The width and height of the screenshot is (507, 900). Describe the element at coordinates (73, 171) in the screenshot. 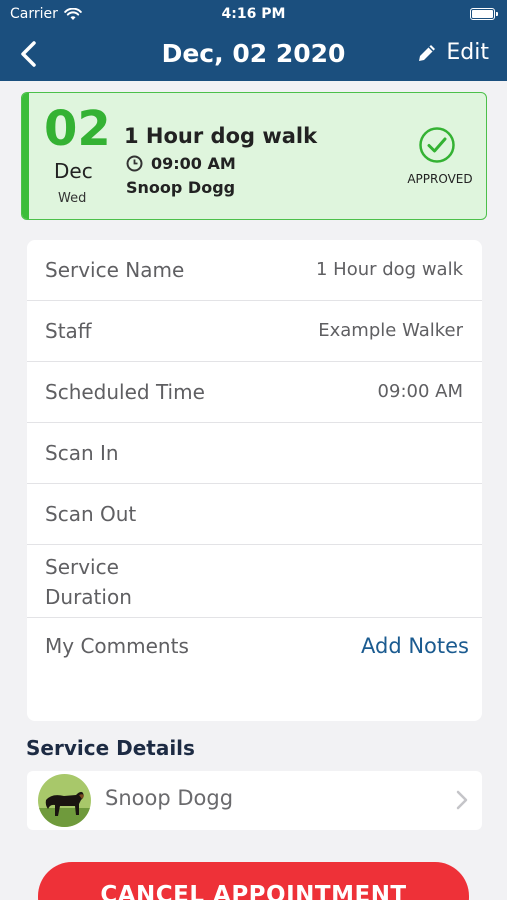

I see `appointment-month: Dec` at that location.